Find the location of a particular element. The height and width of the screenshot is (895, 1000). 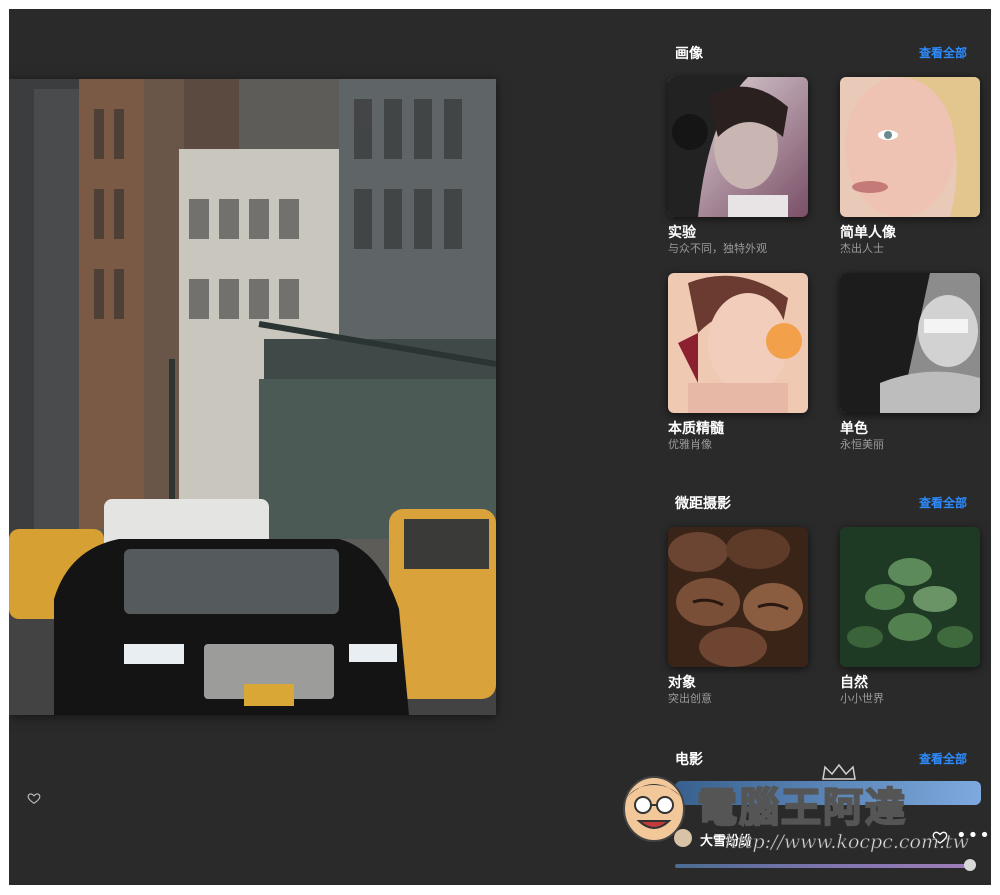

macro-nature-image is located at coordinates (910, 597).